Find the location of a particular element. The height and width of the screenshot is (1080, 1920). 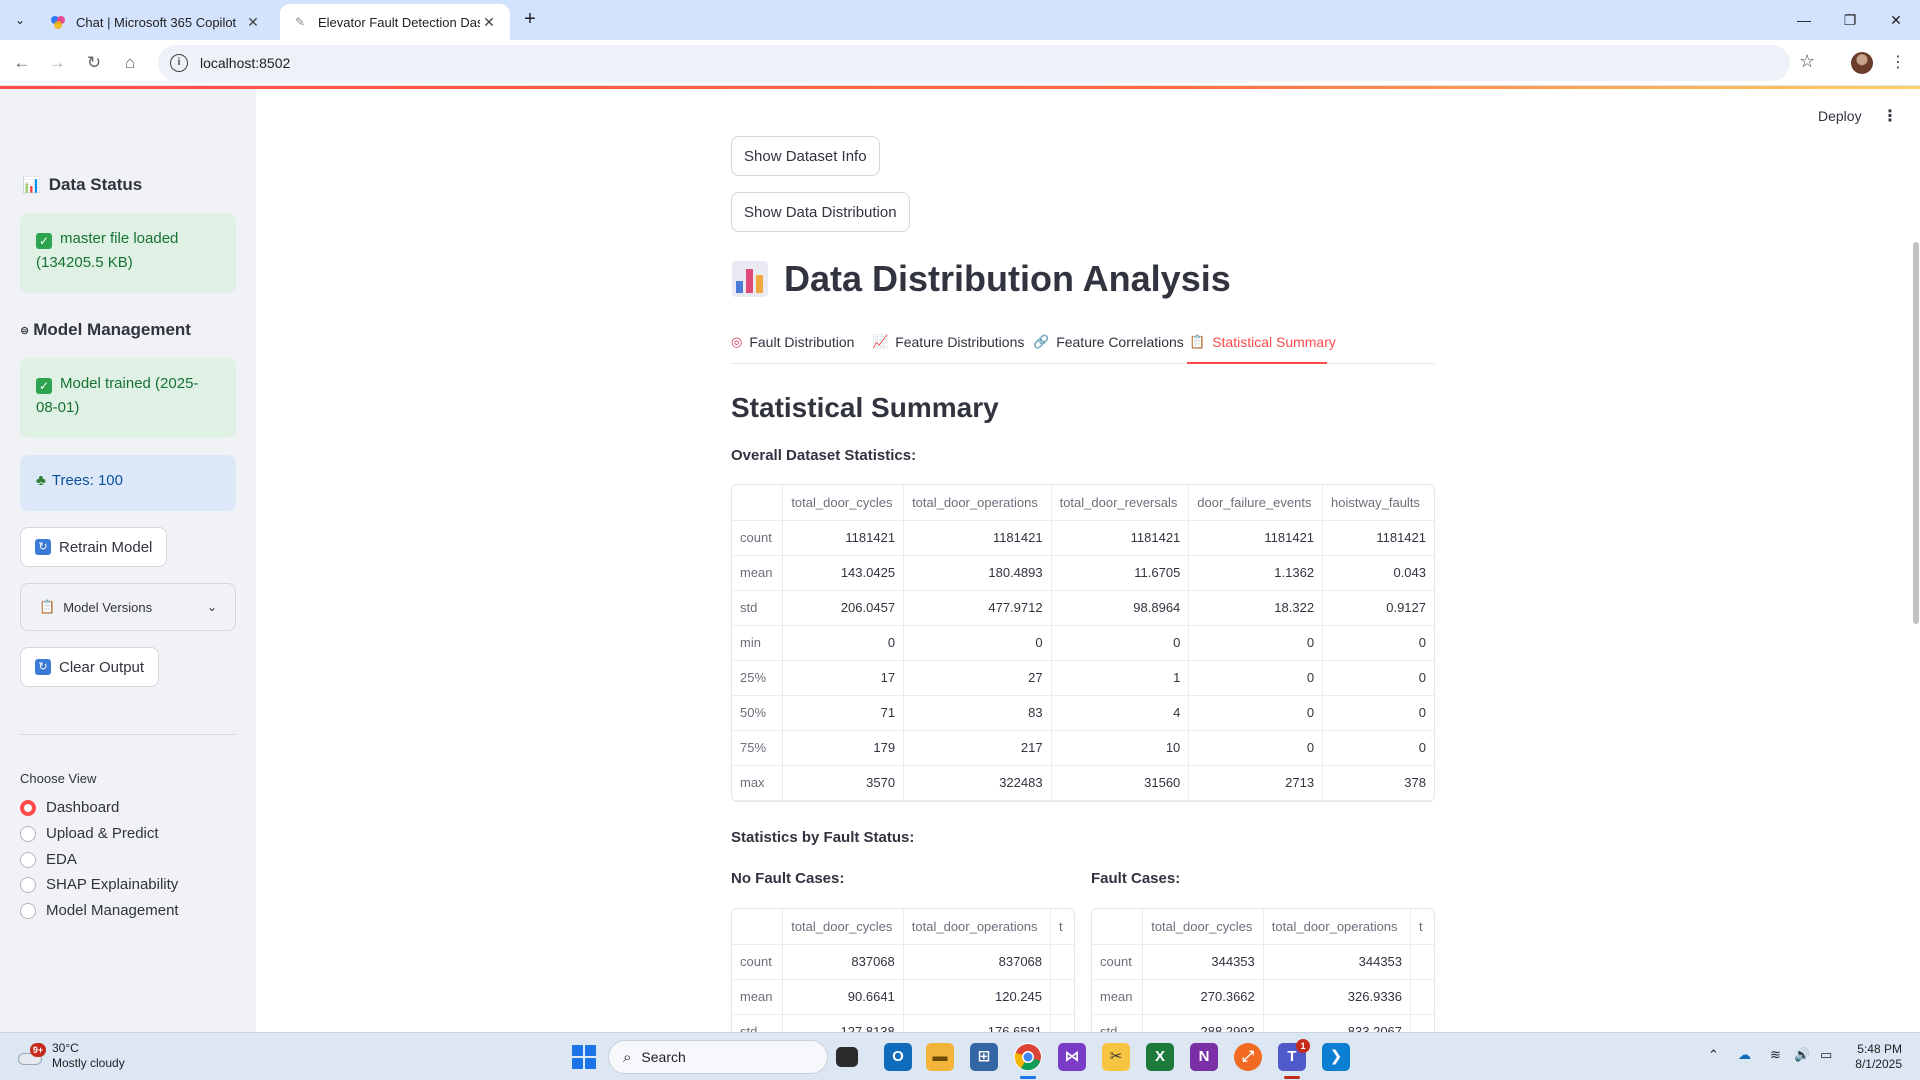

retrain-model-button: ↻ Retrain Model is located at coordinates (94, 547).